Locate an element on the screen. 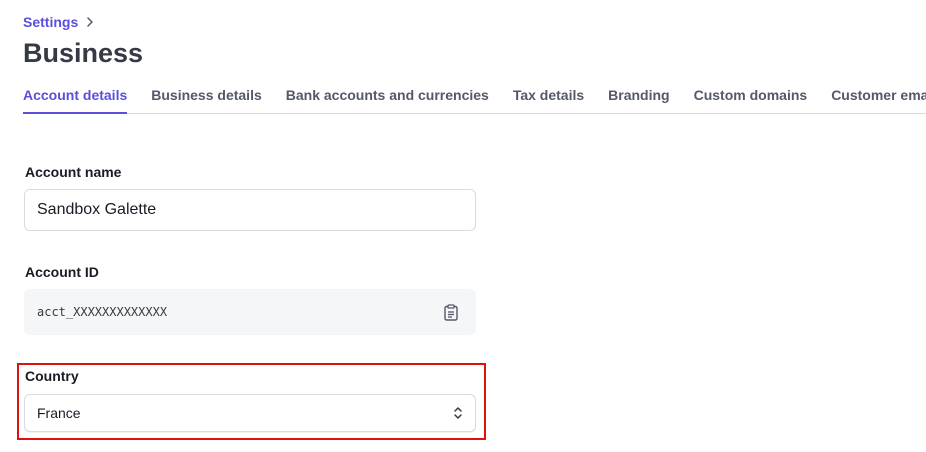  tab-tax-details: Tax details is located at coordinates (548, 97).